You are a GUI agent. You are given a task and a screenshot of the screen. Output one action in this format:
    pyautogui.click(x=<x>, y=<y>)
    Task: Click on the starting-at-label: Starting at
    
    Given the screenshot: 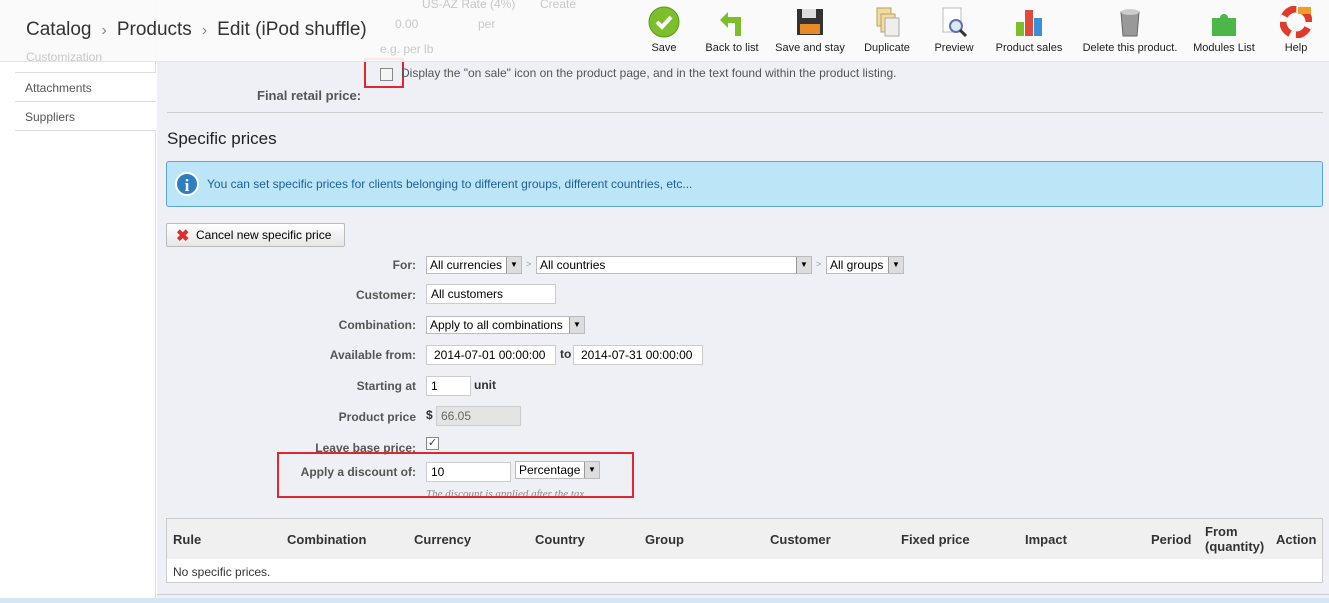 What is the action you would take?
    pyautogui.click(x=386, y=386)
    